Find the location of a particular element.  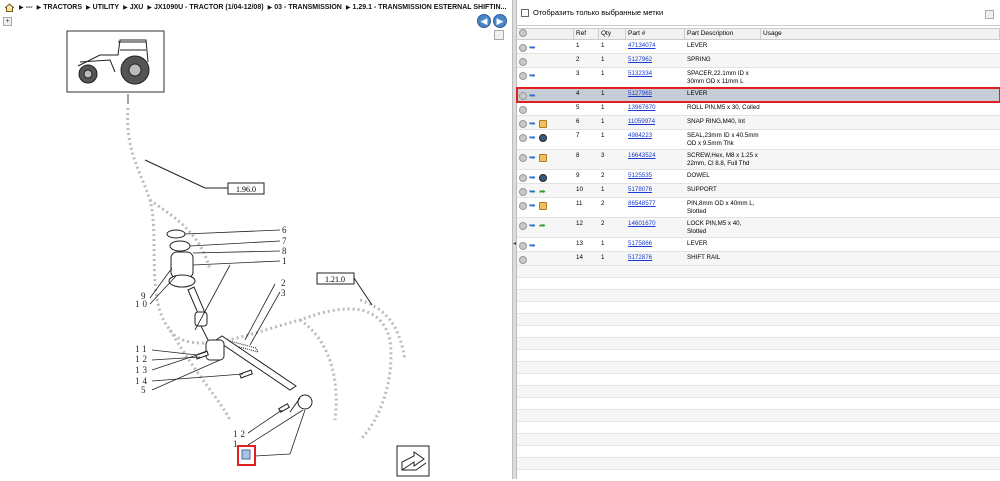

row-ref: 10 is located at coordinates (579, 189).